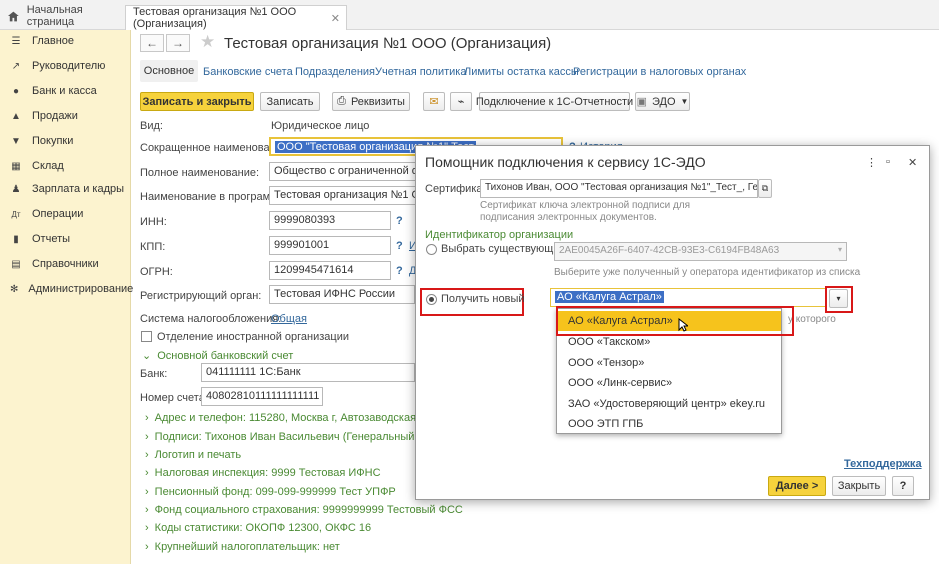 This screenshot has height=564, width=939. Describe the element at coordinates (289, 319) in the screenshot. I see `tax-system-link: Общая` at that location.